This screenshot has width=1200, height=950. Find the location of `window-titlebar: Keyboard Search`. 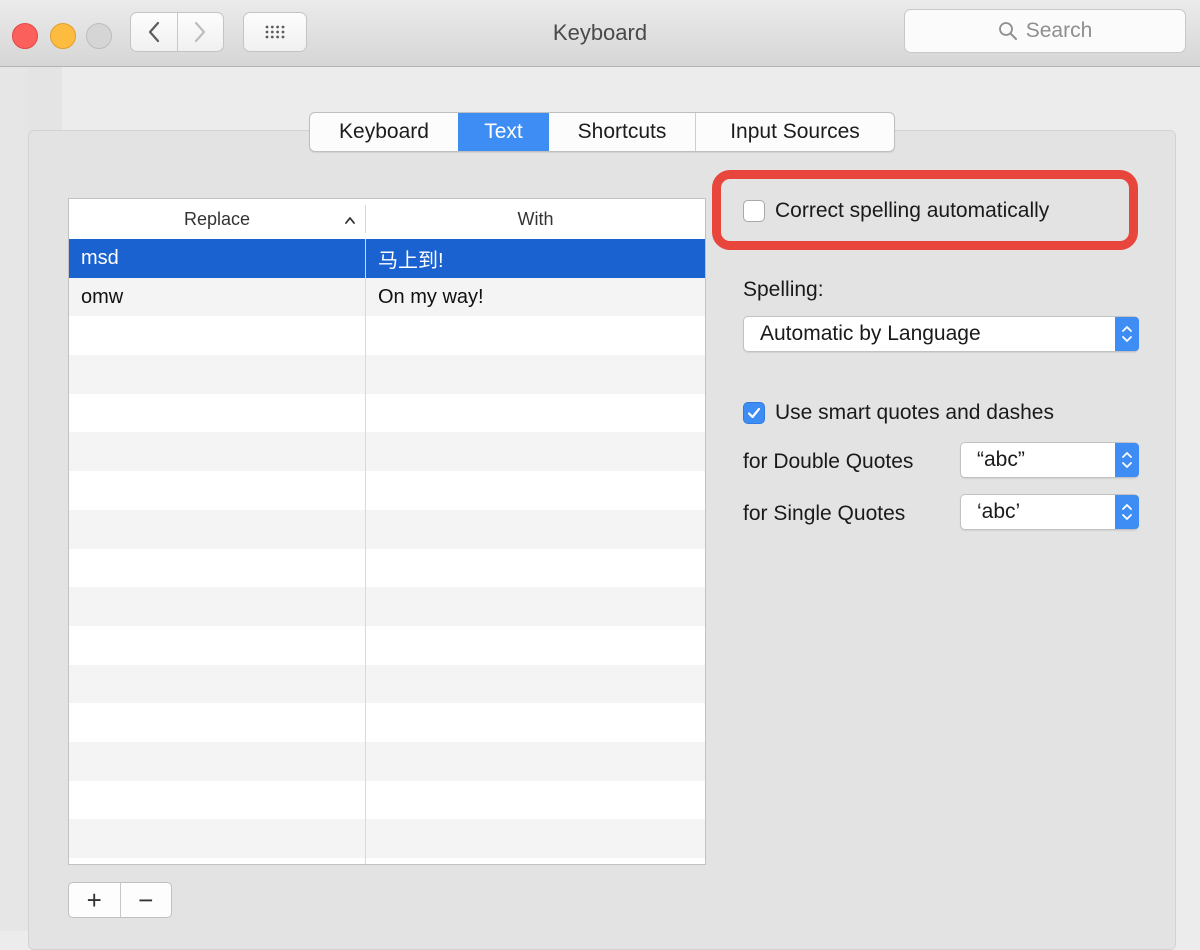

window-titlebar: Keyboard Search is located at coordinates (600, 33).